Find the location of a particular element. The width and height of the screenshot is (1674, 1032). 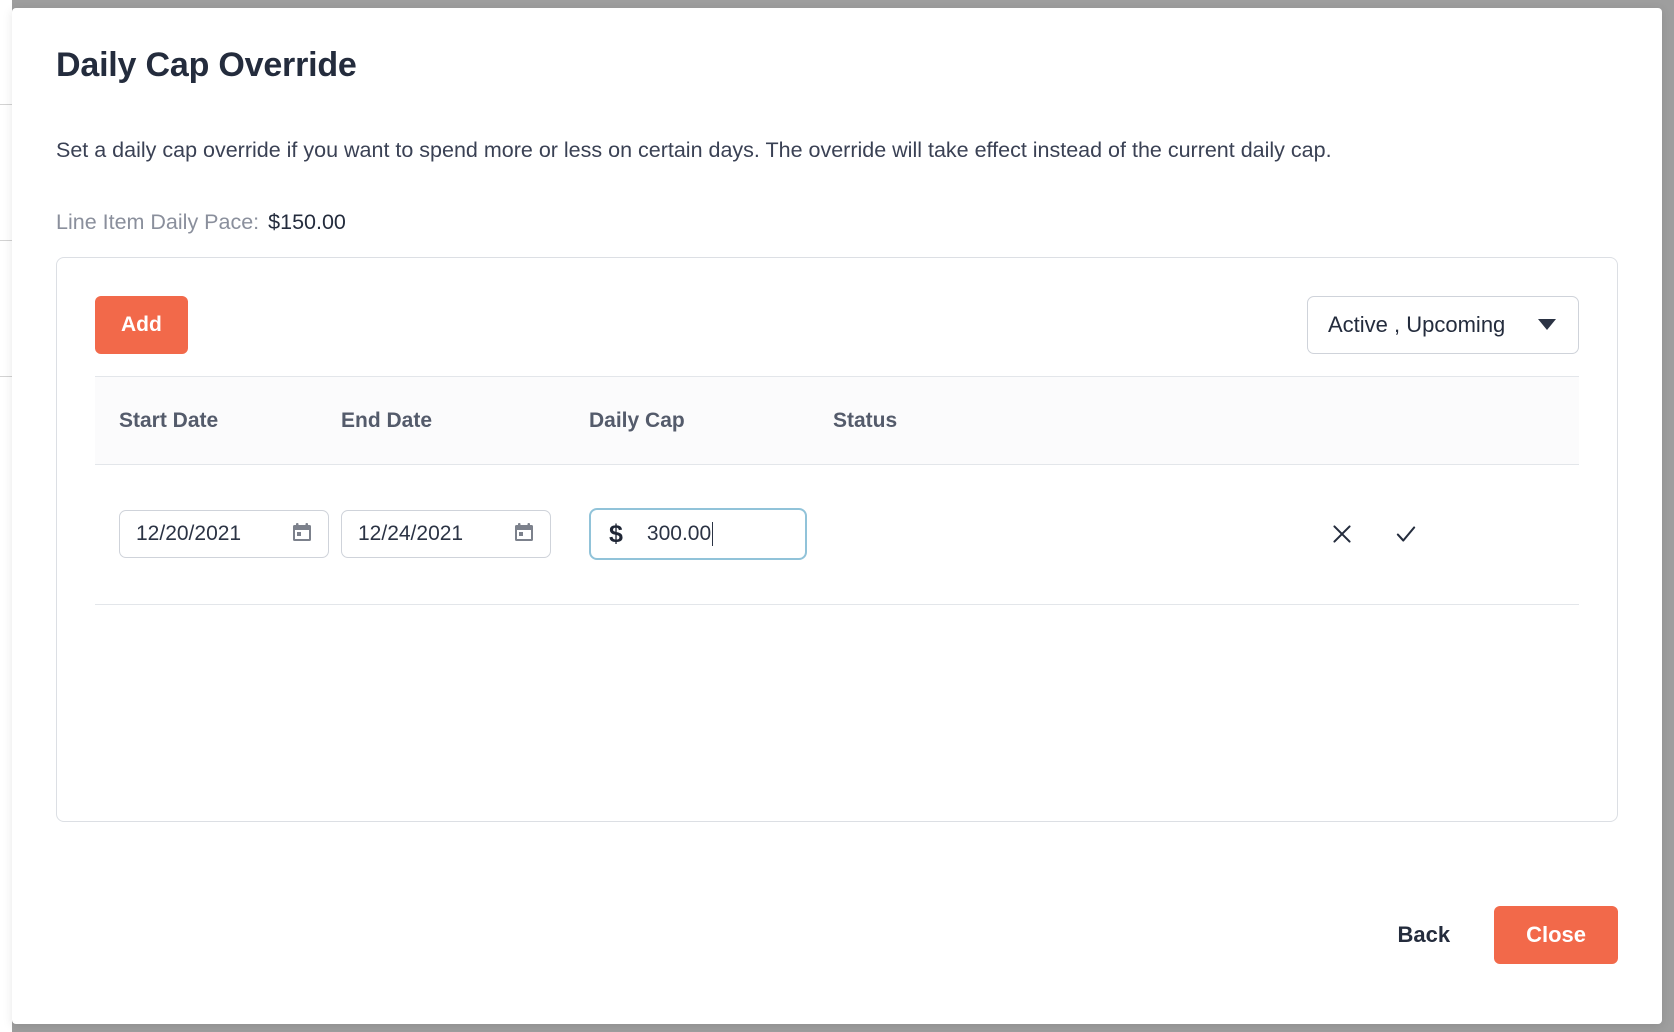

dialog-footer: Back Close is located at coordinates (1505, 935).